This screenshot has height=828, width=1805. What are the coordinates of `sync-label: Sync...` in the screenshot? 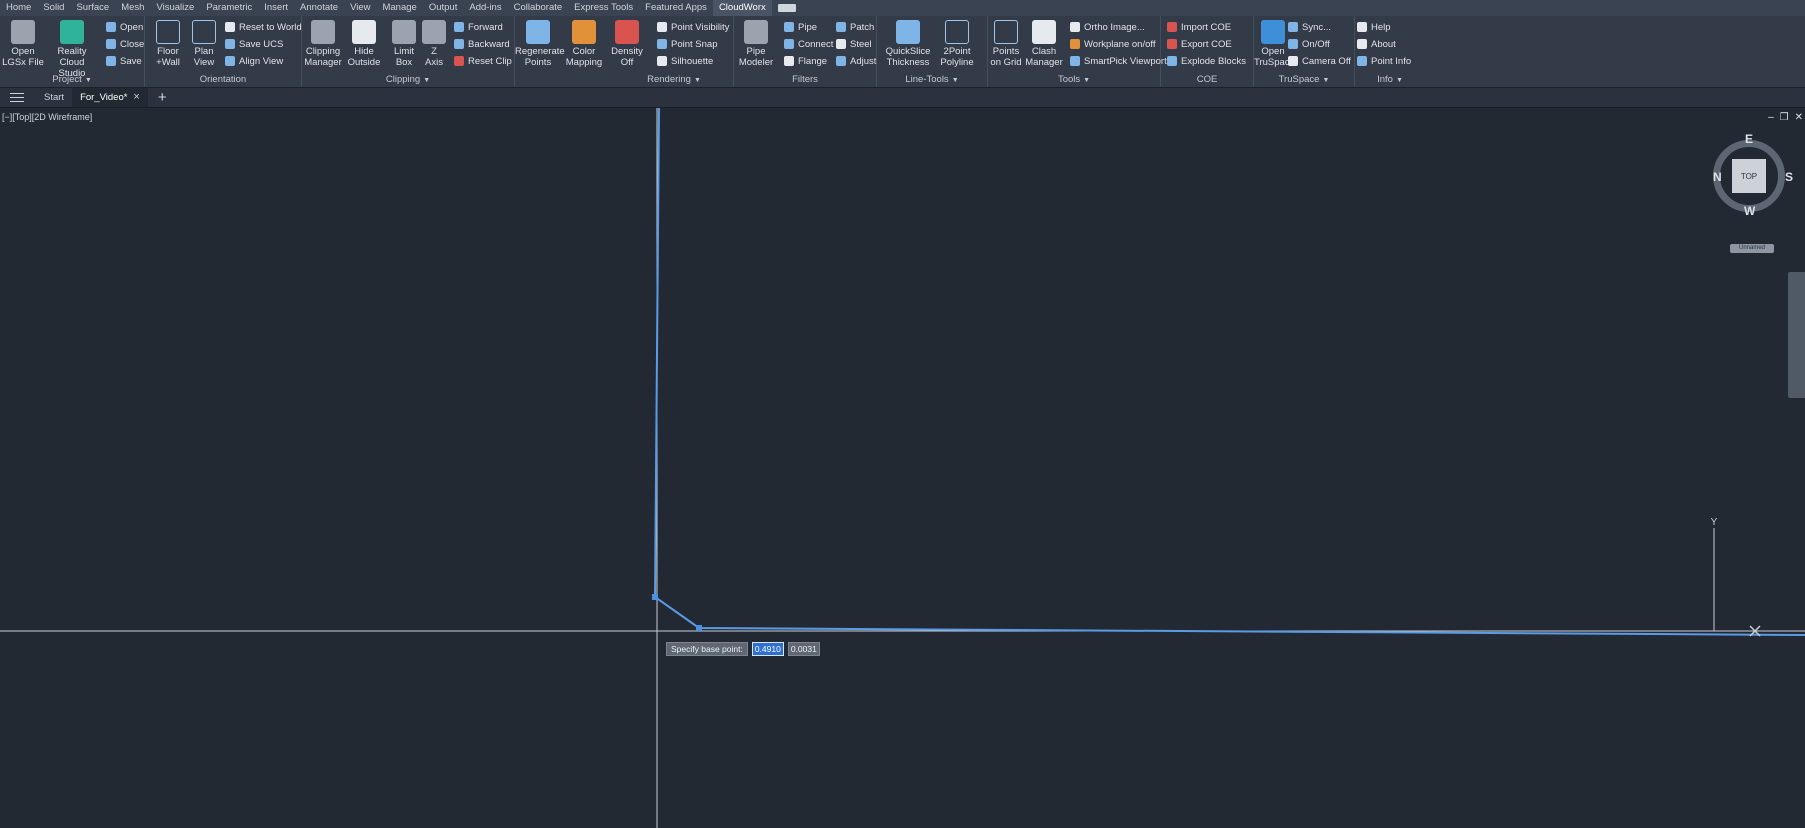 It's located at (1317, 27).